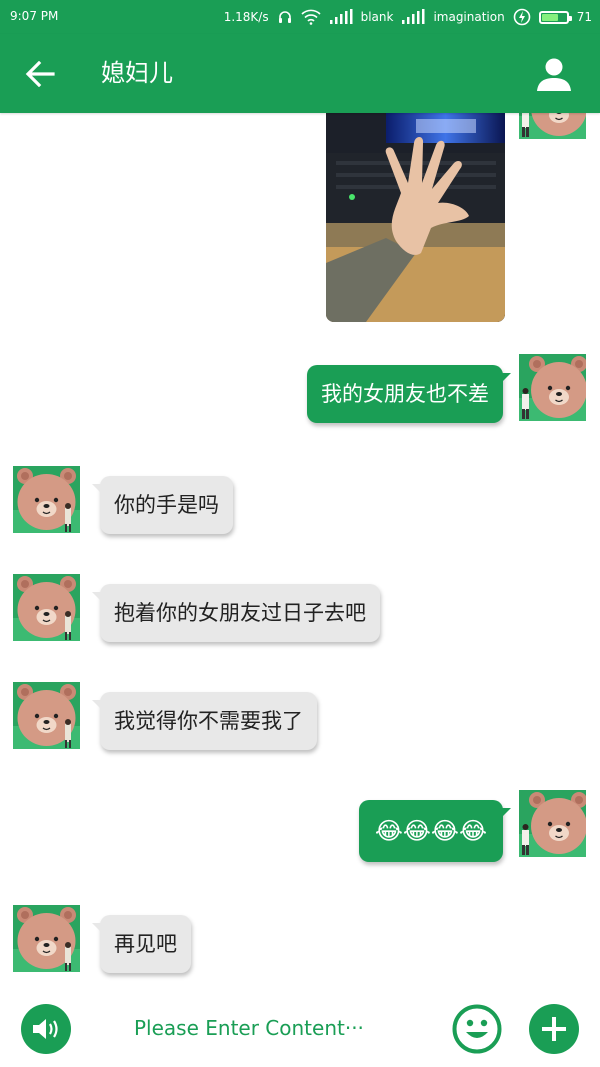  I want to click on add-attachment-button, so click(554, 1029).